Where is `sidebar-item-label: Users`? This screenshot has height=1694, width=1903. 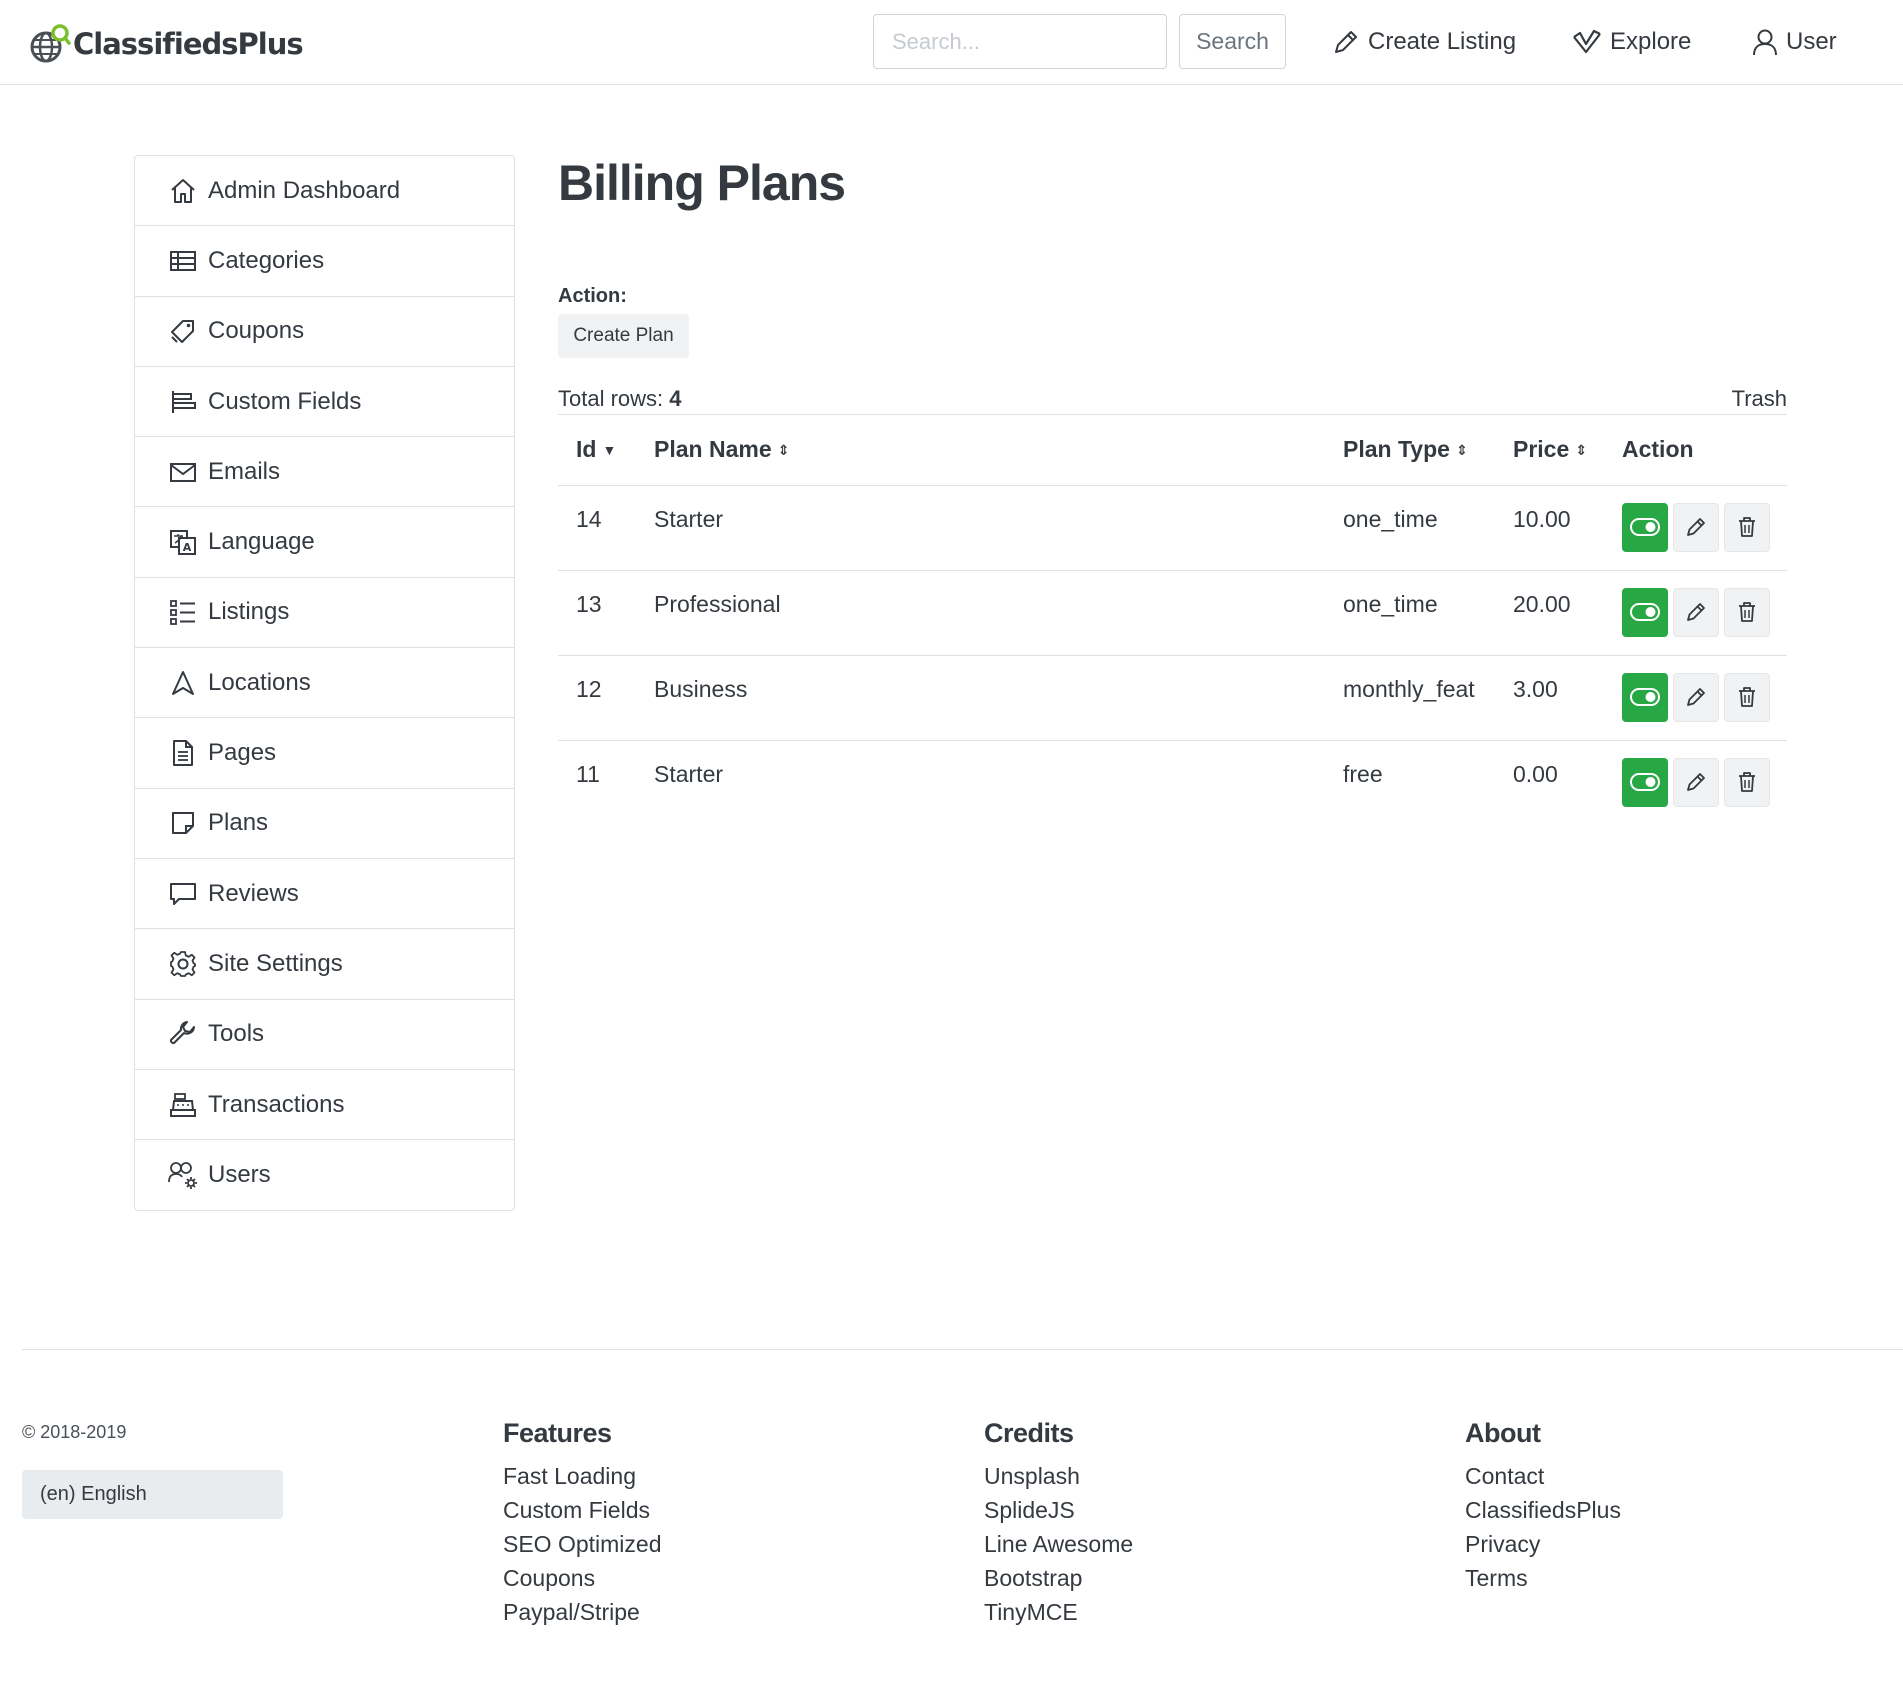 sidebar-item-label: Users is located at coordinates (239, 1175).